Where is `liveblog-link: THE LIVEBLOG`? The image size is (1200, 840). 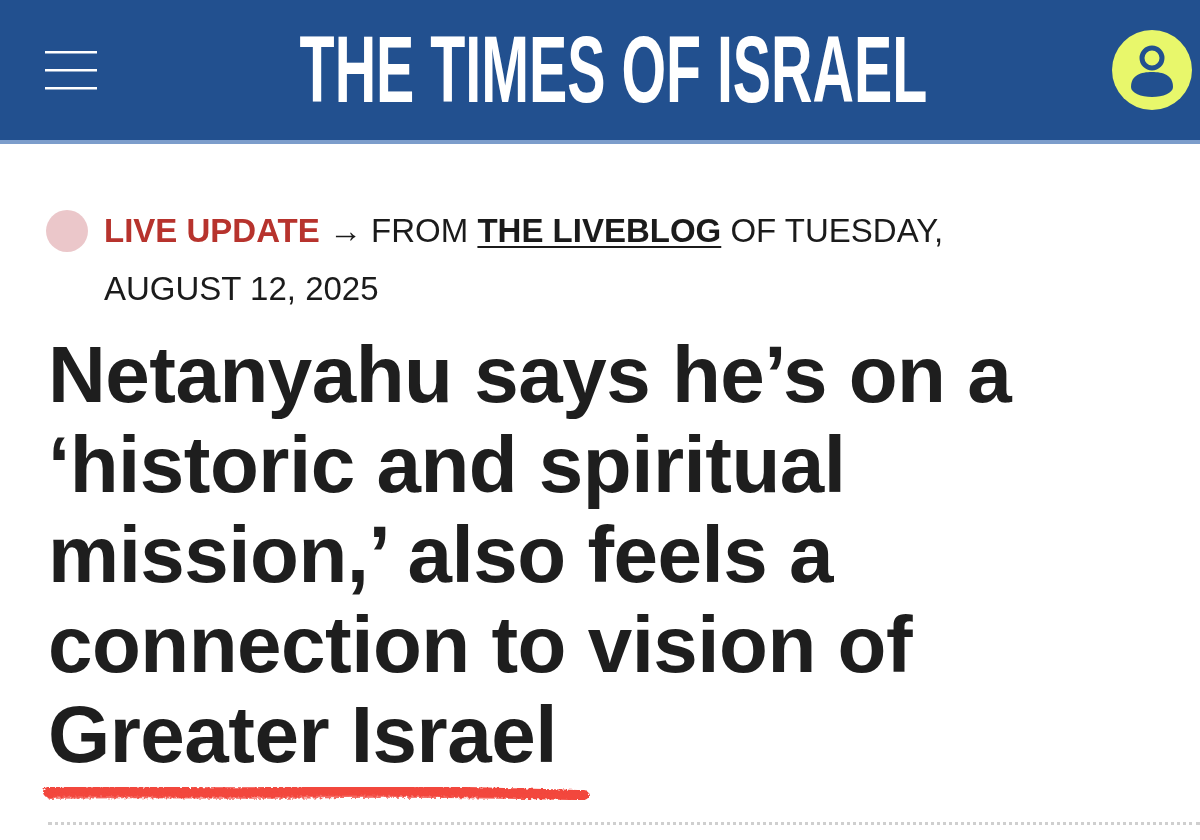
liveblog-link: THE LIVEBLOG is located at coordinates (599, 230).